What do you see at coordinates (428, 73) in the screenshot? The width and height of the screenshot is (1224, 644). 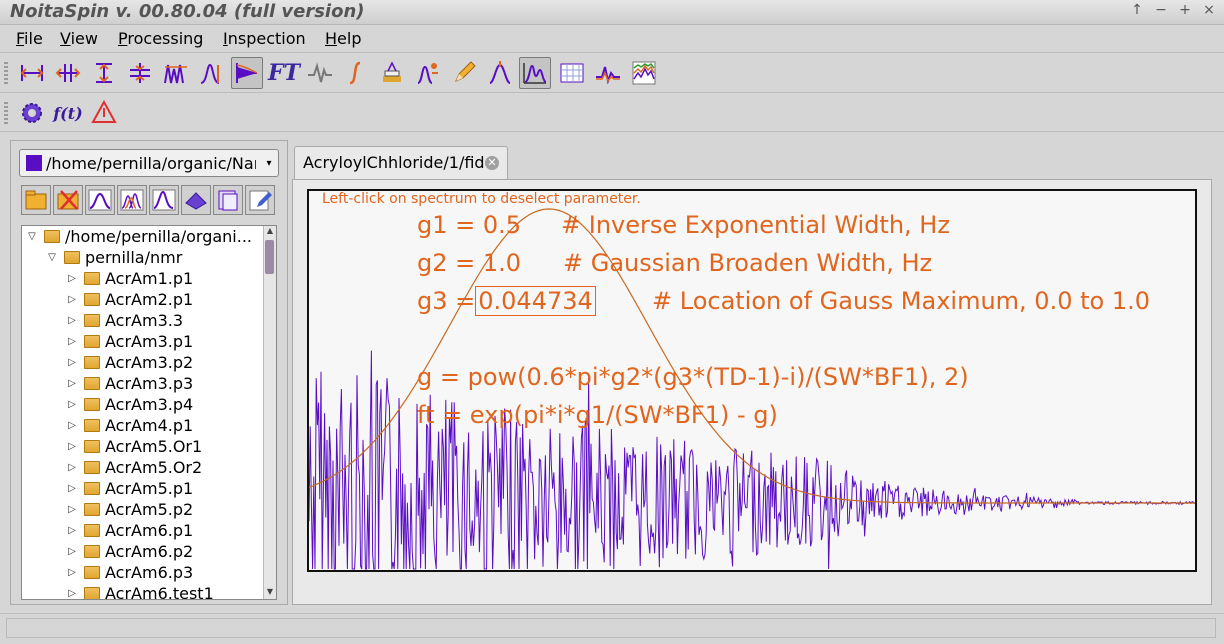 I see `multiplet-icon` at bounding box center [428, 73].